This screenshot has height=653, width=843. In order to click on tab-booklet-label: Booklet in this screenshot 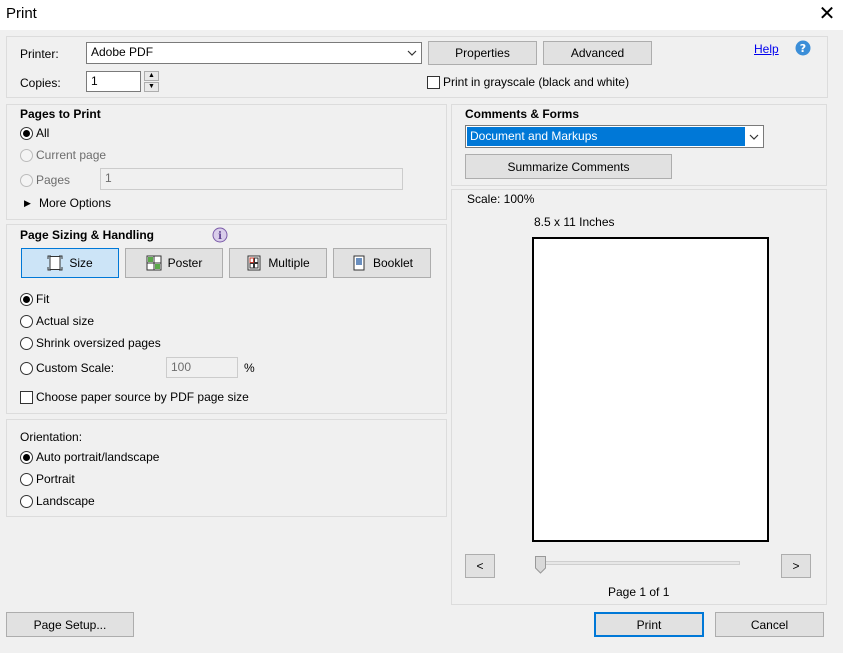, I will do `click(393, 263)`.